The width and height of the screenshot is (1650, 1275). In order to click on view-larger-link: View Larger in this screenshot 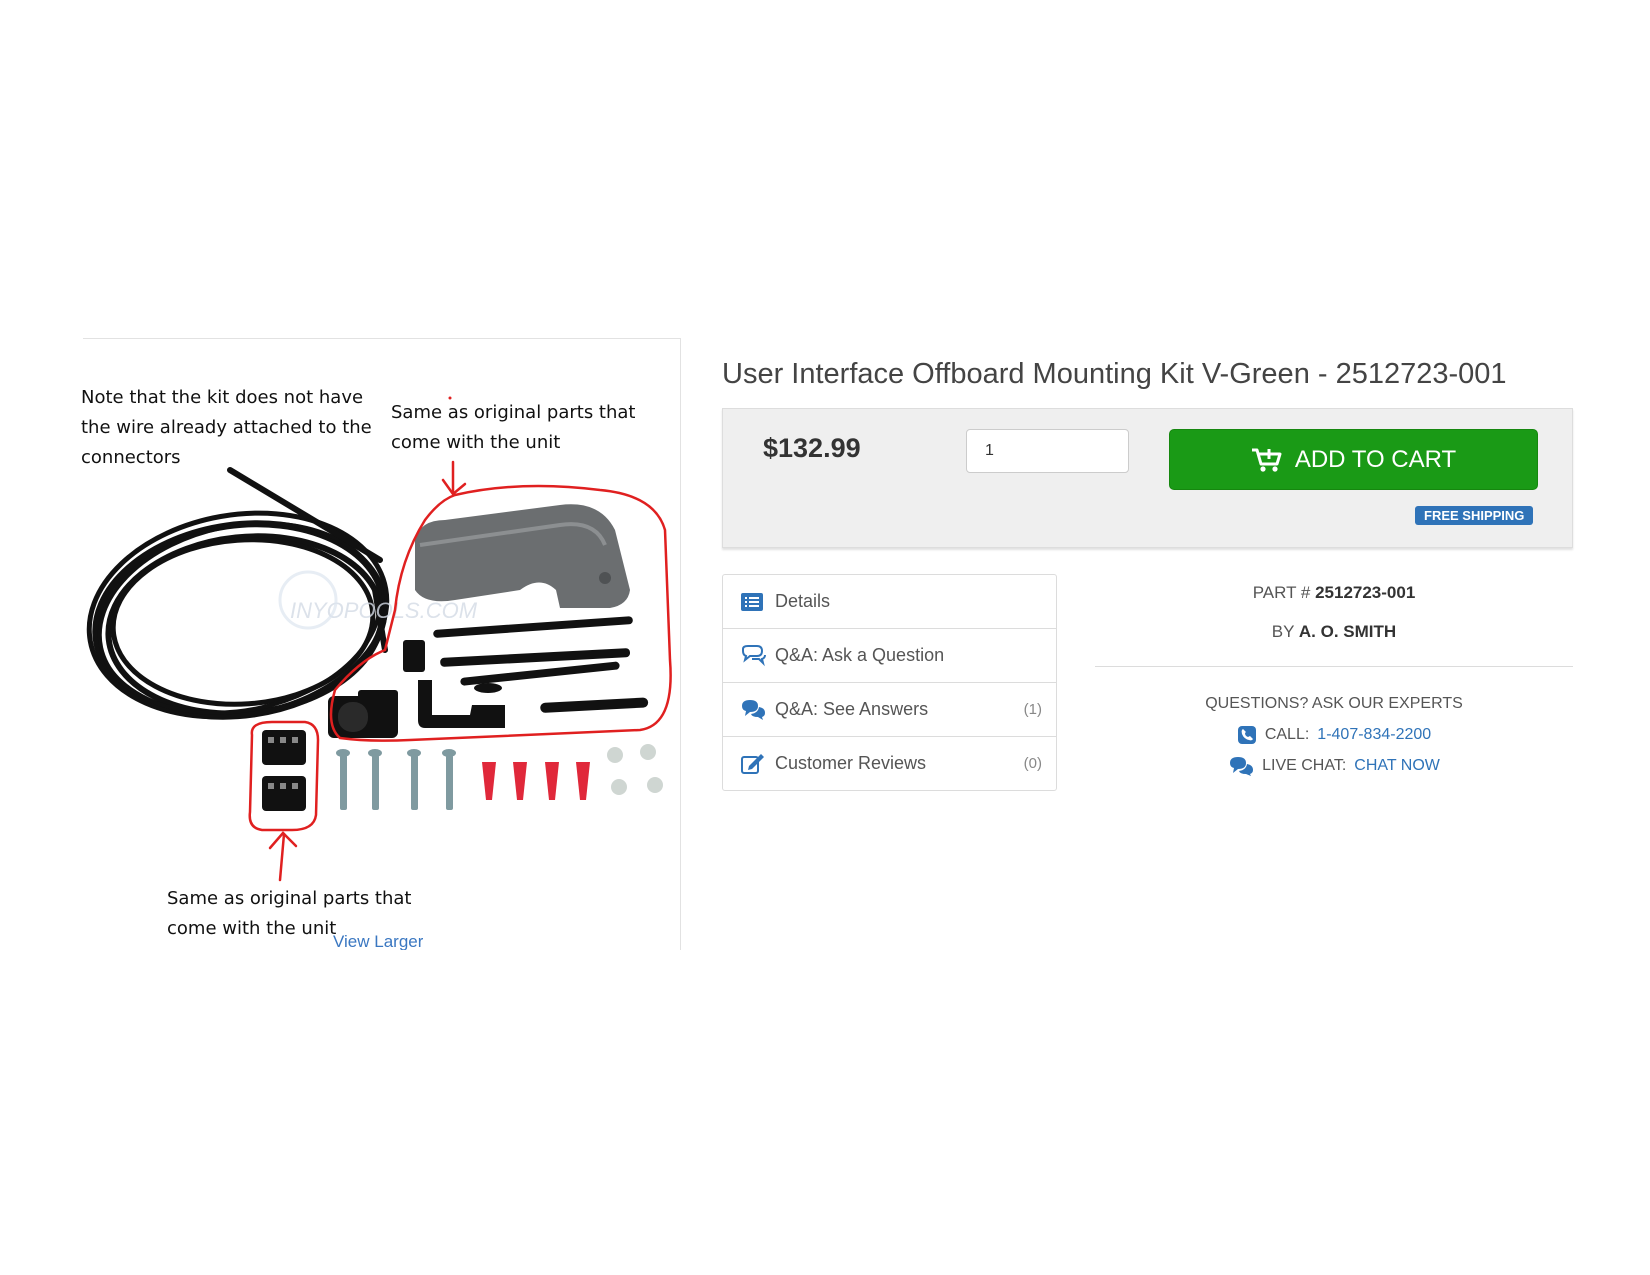, I will do `click(378, 940)`.